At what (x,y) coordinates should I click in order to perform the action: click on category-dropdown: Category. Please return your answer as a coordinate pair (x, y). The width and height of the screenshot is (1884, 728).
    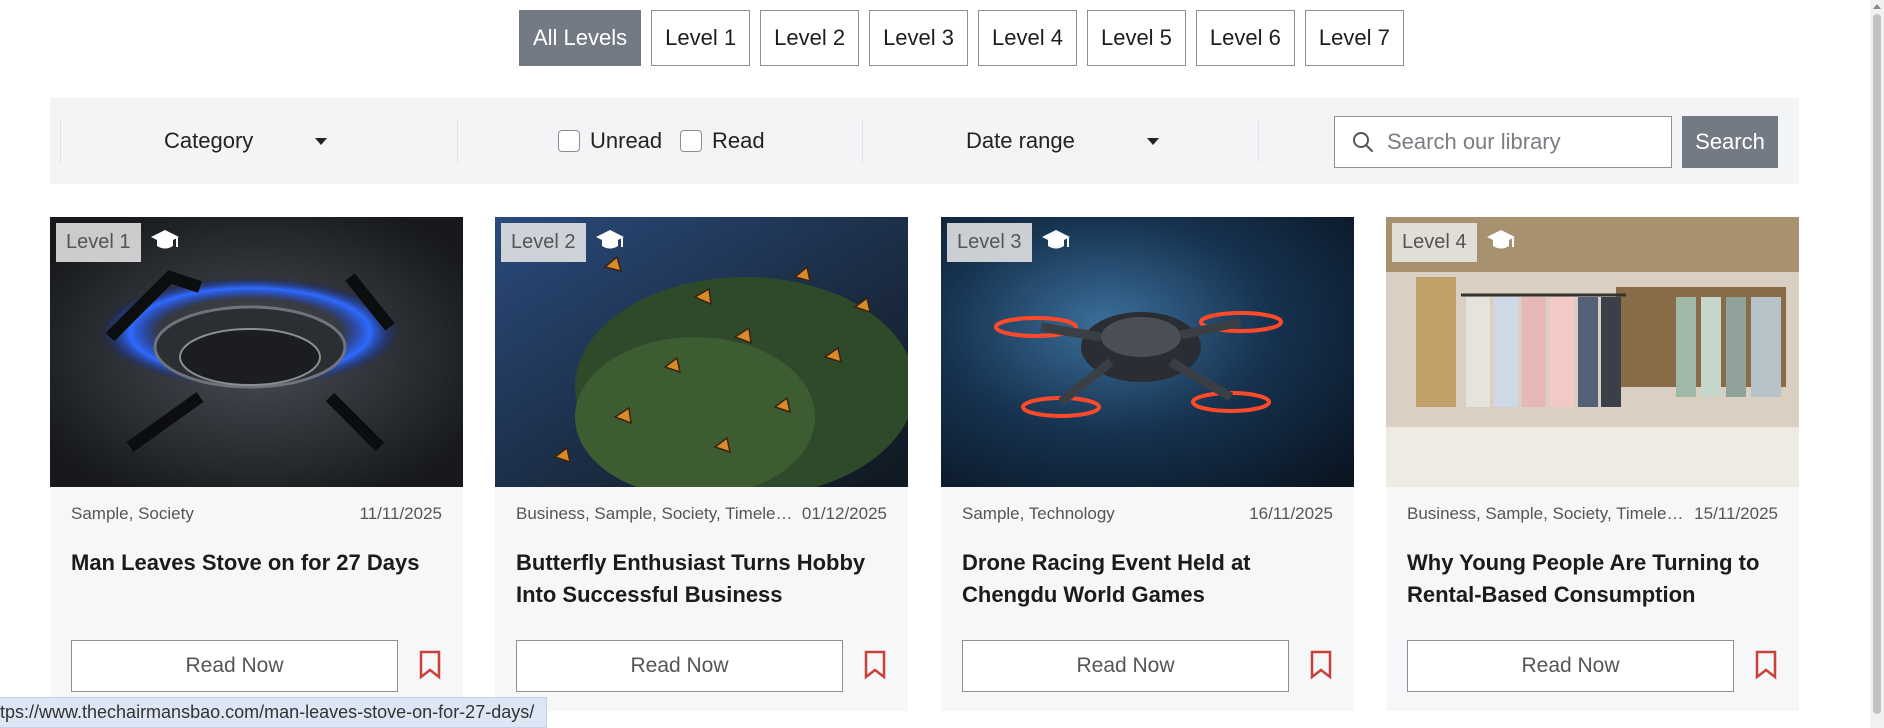
    Looking at the image, I should click on (284, 141).